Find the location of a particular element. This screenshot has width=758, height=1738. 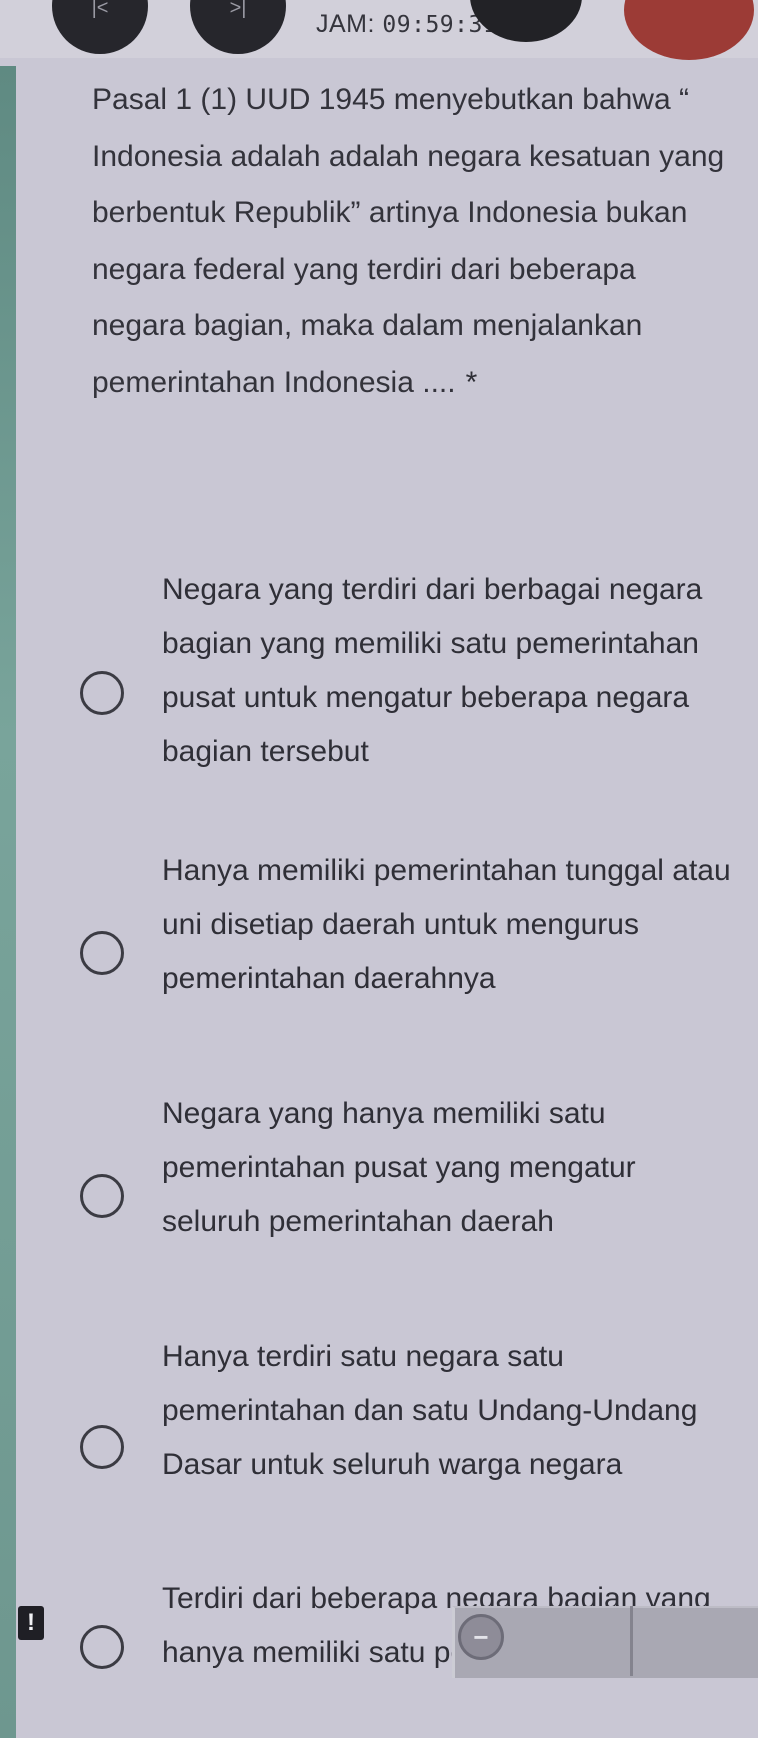

exit-button: ⇥ is located at coordinates (689, 30).